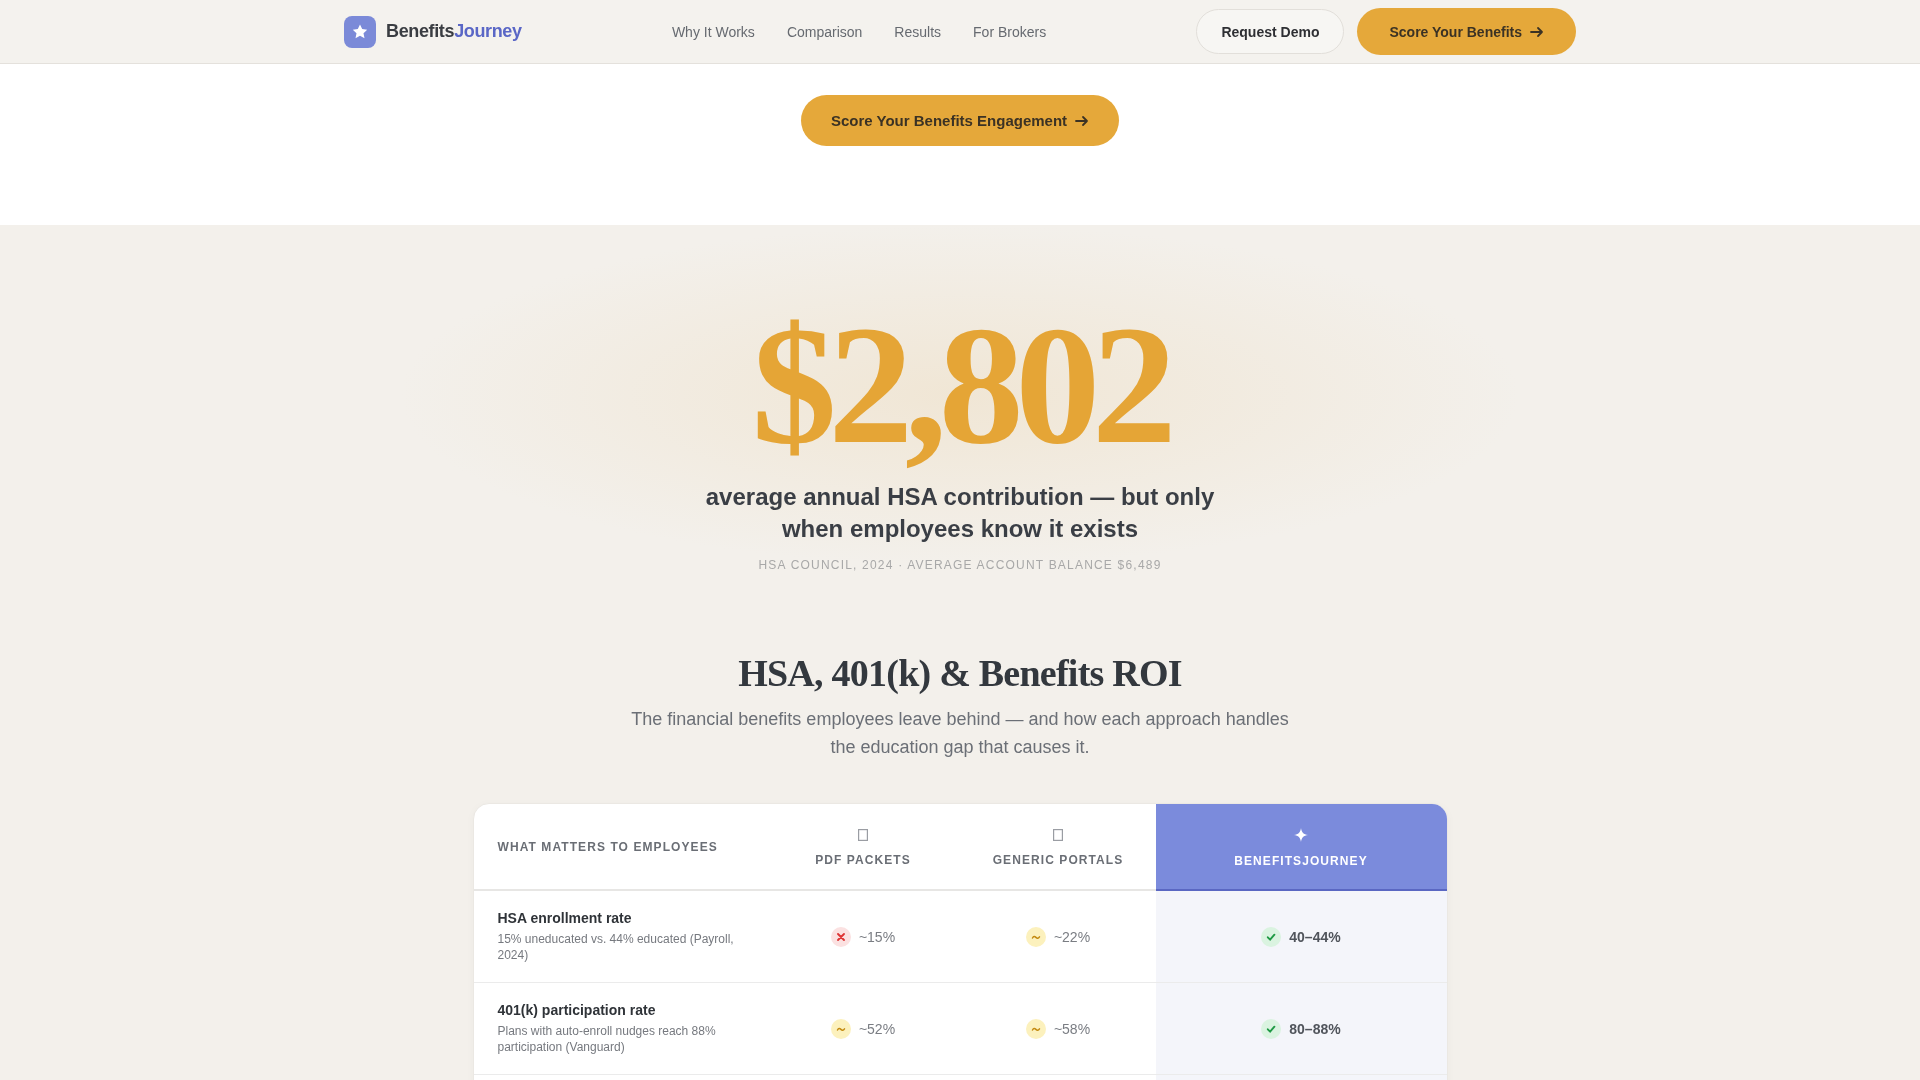 The width and height of the screenshot is (1920, 1080). What do you see at coordinates (960, 385) in the screenshot?
I see `stat-value: $2,802` at bounding box center [960, 385].